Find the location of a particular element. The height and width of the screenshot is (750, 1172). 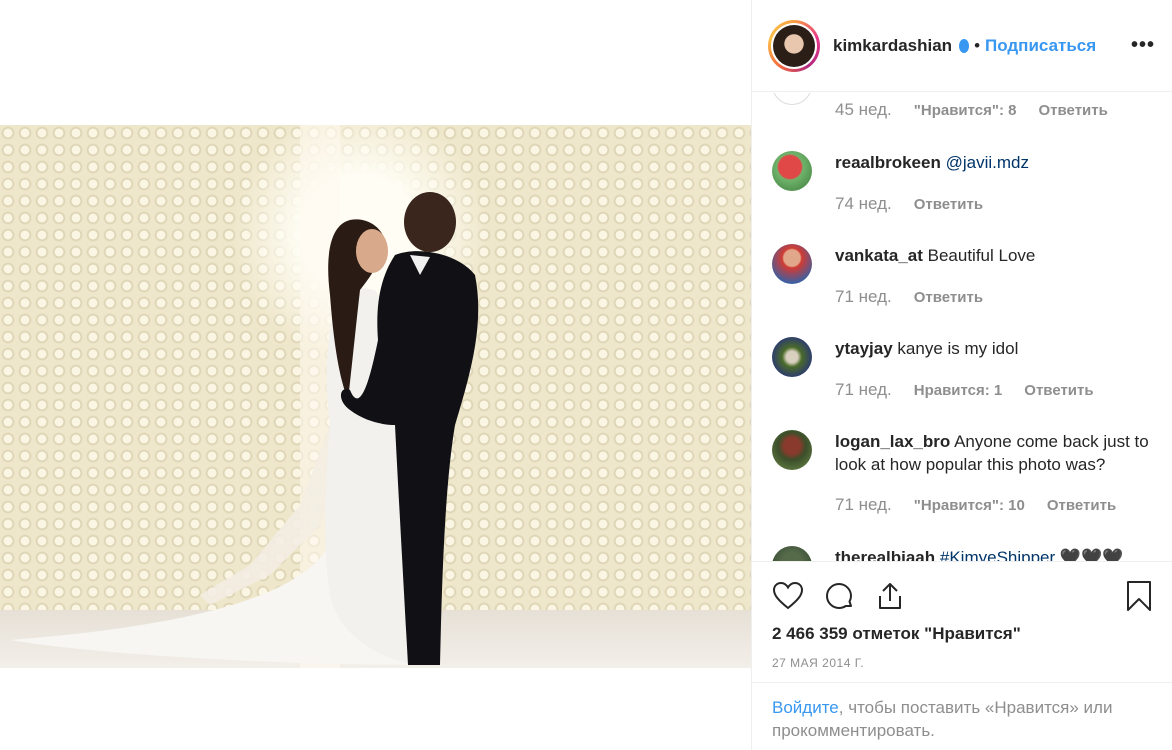

comment-meta: 71 нед. "Нравится": 10 Ответить is located at coordinates (986, 505).